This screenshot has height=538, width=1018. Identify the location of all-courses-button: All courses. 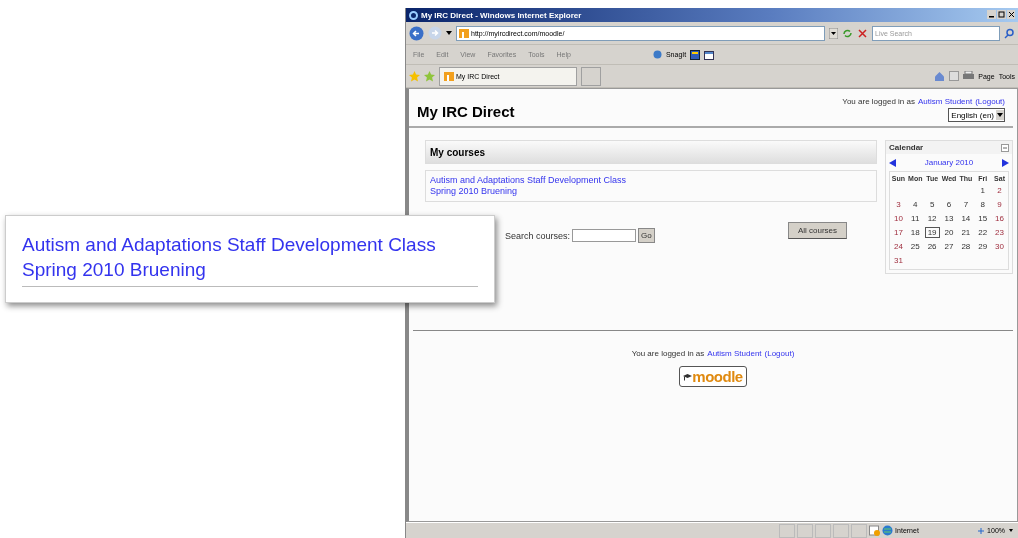
(817, 230).